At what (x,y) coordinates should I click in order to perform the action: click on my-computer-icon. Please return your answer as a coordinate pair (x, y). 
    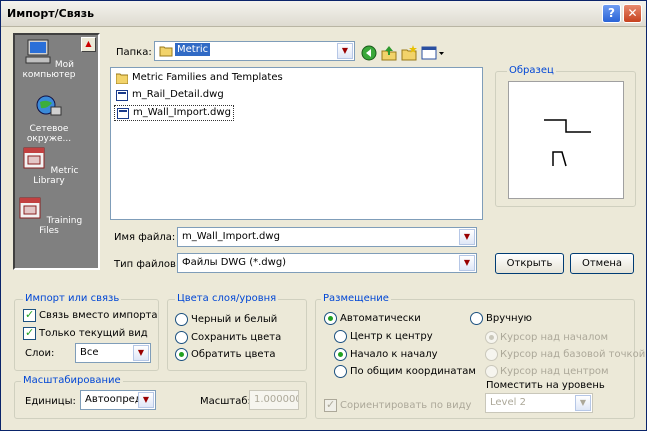
    Looking at the image, I should click on (38, 51).